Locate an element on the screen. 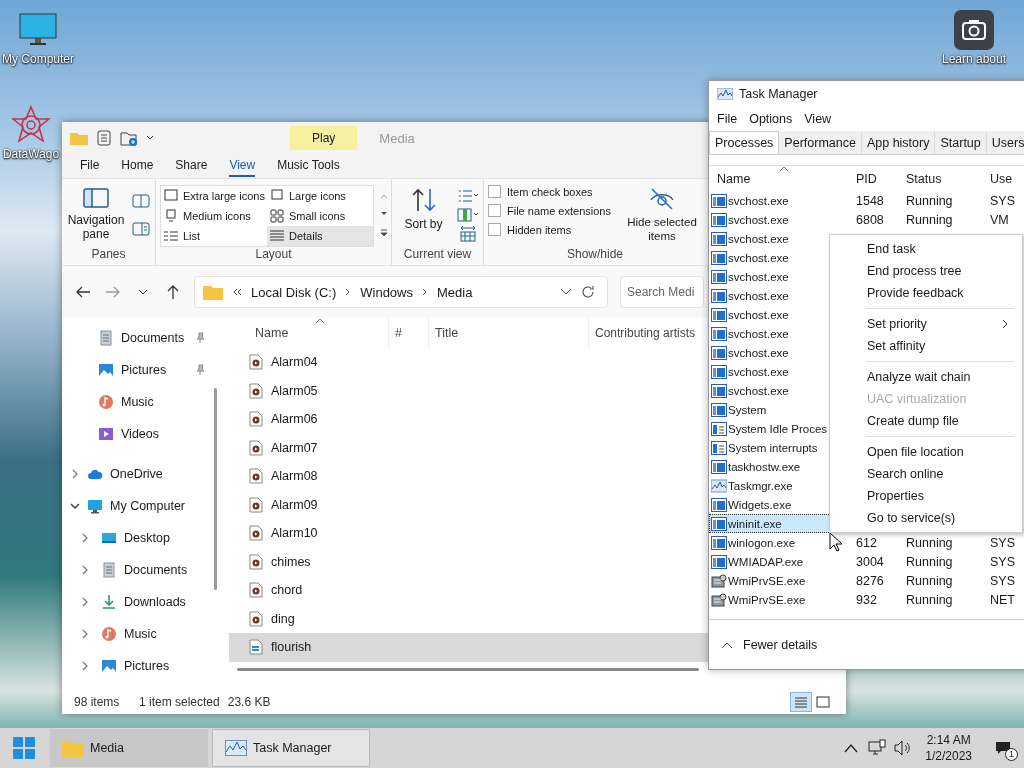 The image size is (1024, 768). process-name: Taskmgr.exe is located at coordinates (760, 485).